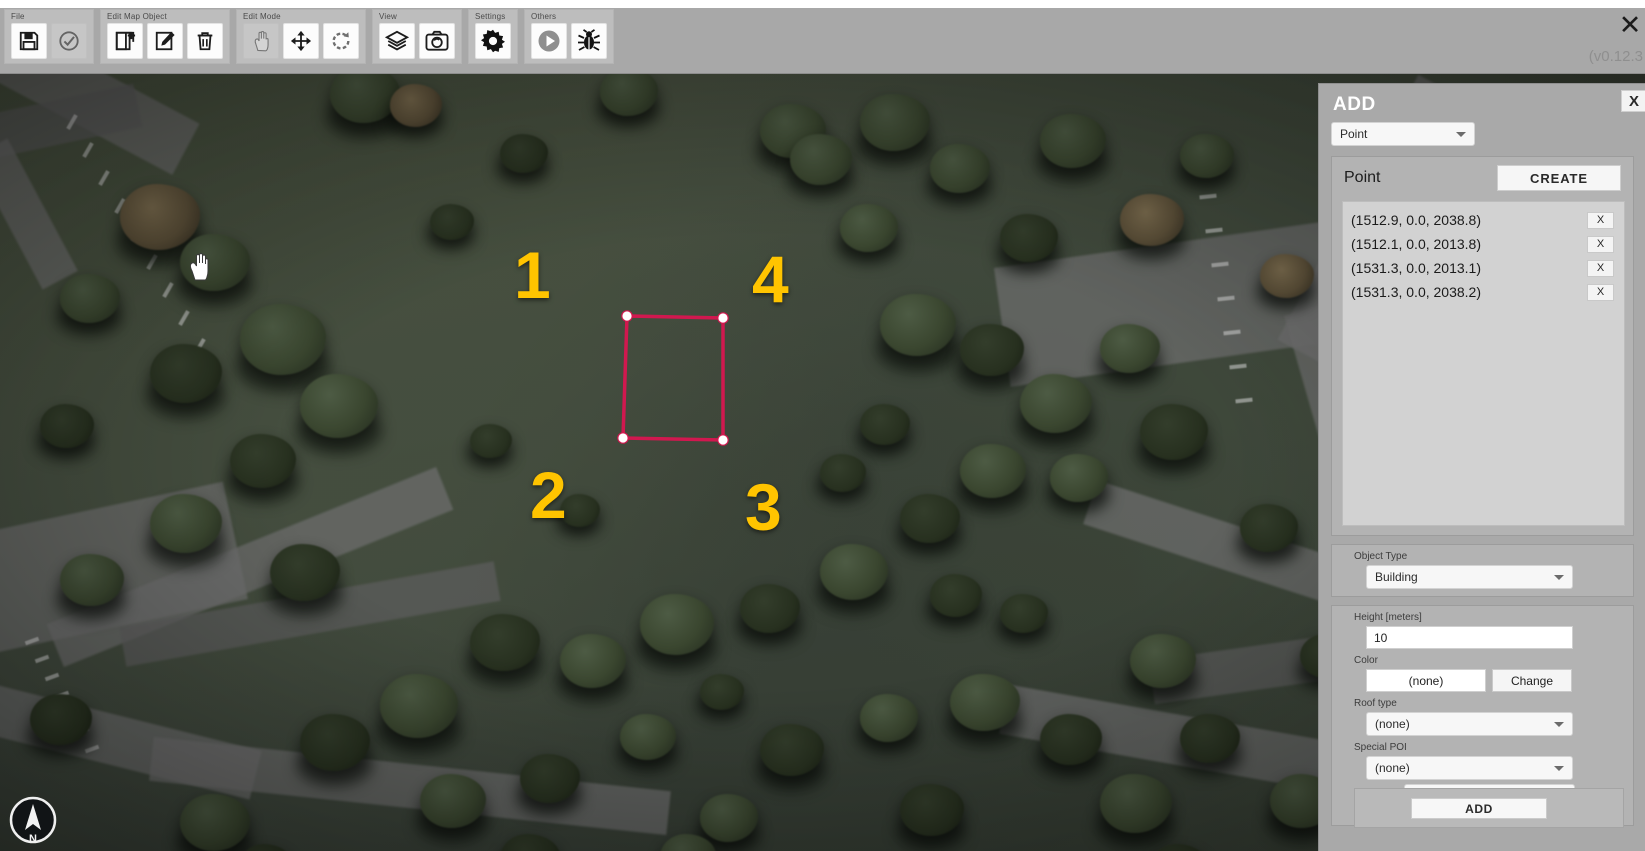 Image resolution: width=1645 pixels, height=851 pixels. What do you see at coordinates (1469, 768) in the screenshot?
I see `special-poi-select: (none)` at bounding box center [1469, 768].